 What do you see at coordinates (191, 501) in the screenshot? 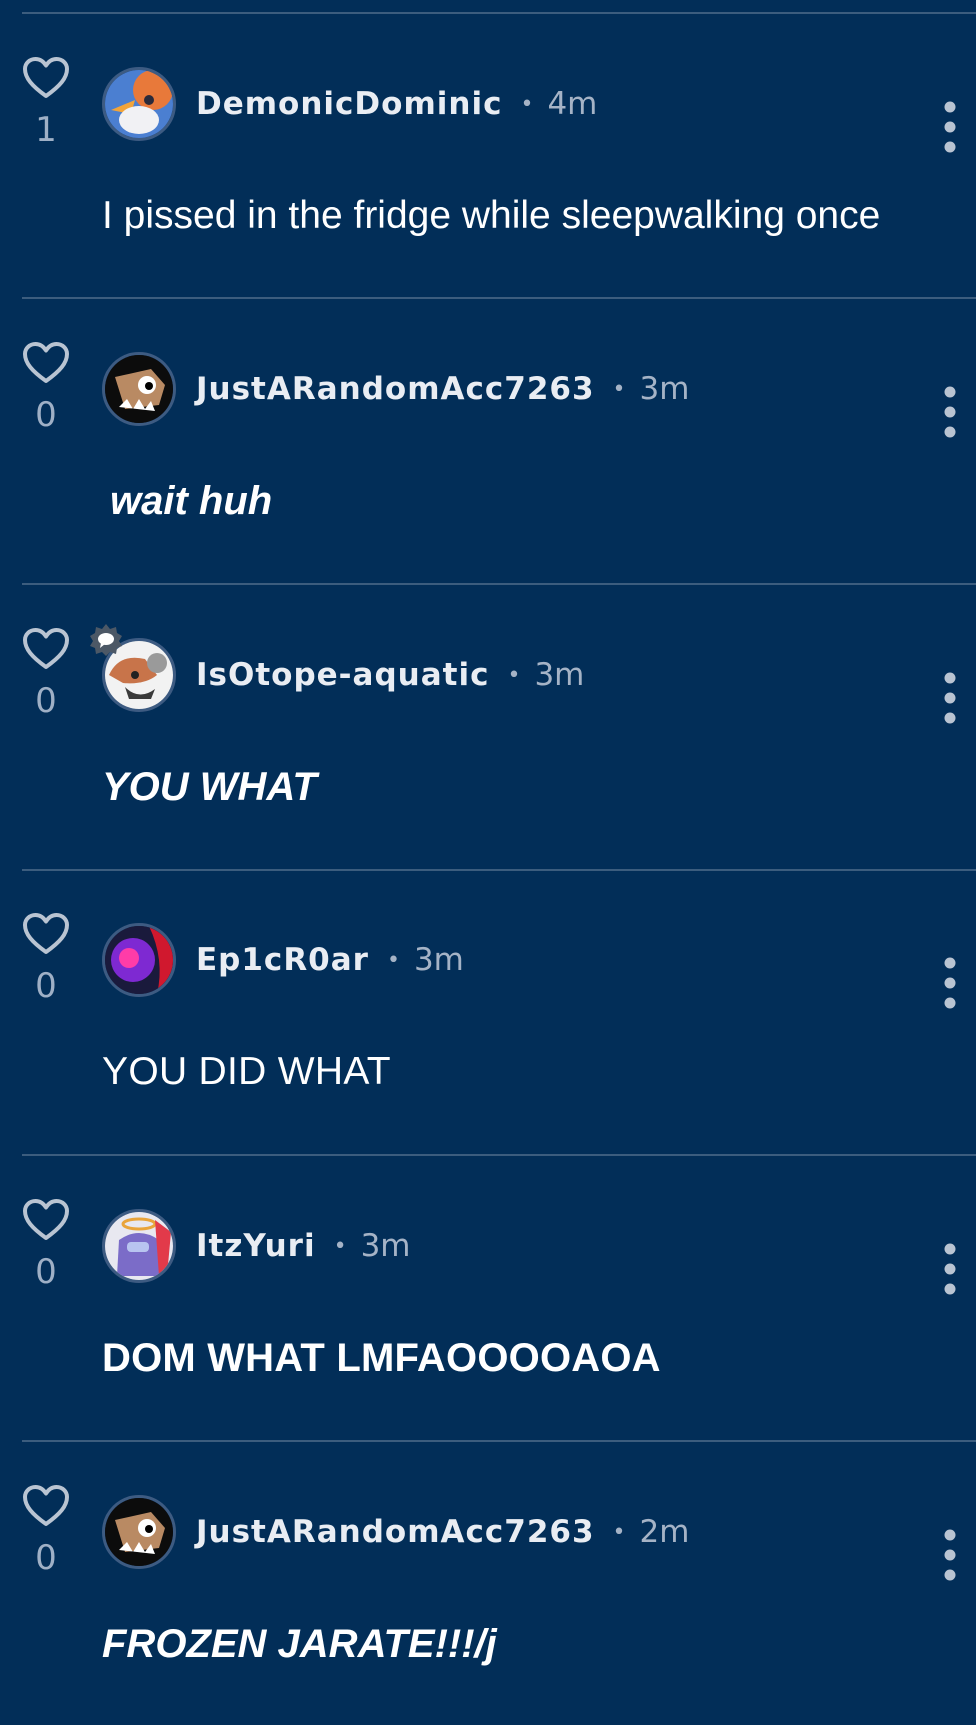
I see `comment-text: wait huh` at bounding box center [191, 501].